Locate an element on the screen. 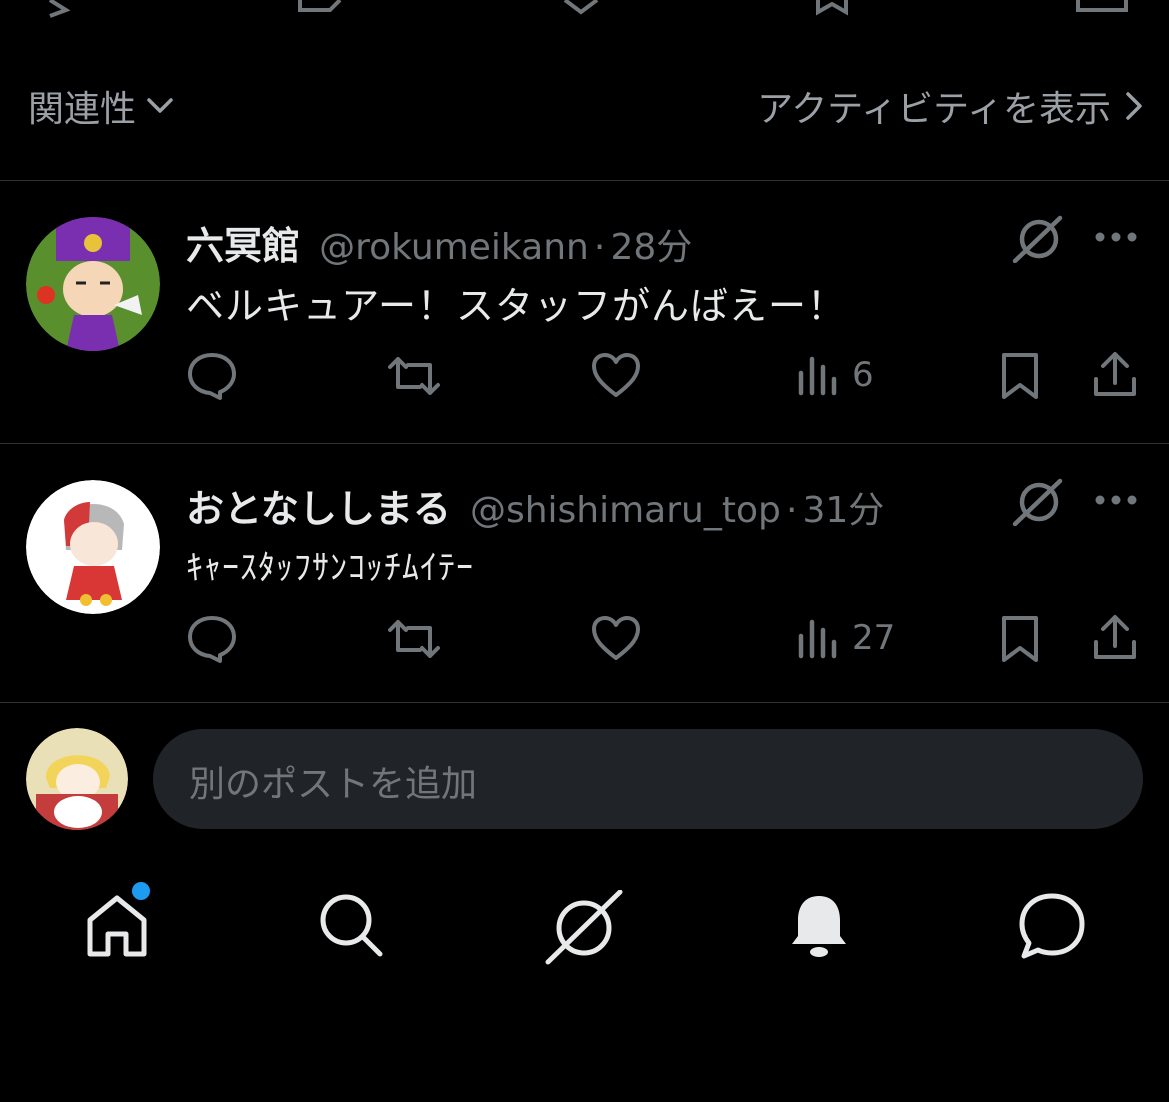 The image size is (1169, 1102). divider is located at coordinates (584, 702).